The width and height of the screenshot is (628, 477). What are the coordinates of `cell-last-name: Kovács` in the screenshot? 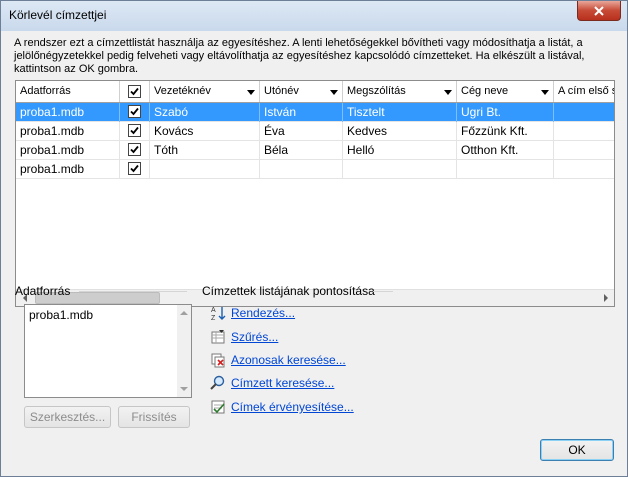 It's located at (205, 131).